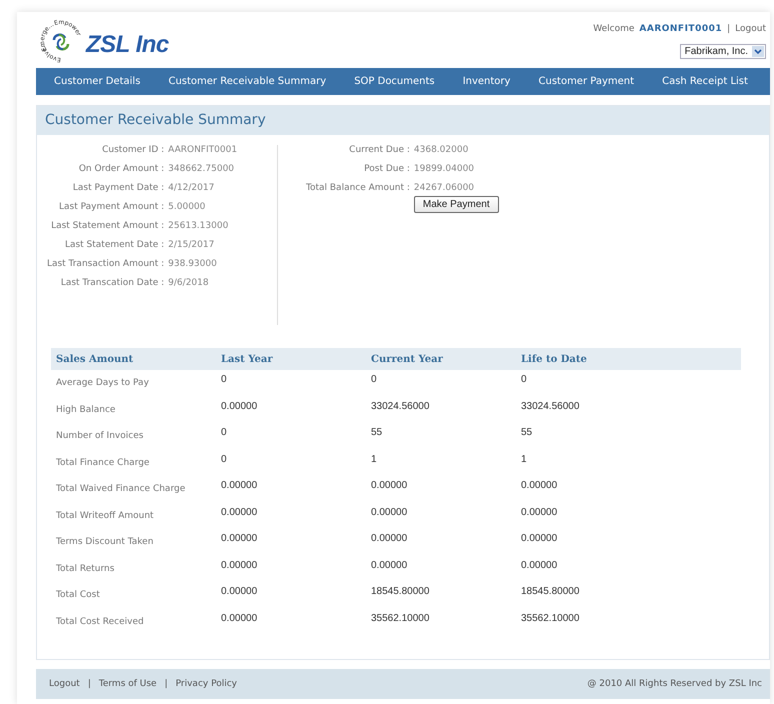 This screenshot has height=704, width=774. Describe the element at coordinates (445, 188) in the screenshot. I see `field-value: 24267.06000` at that location.